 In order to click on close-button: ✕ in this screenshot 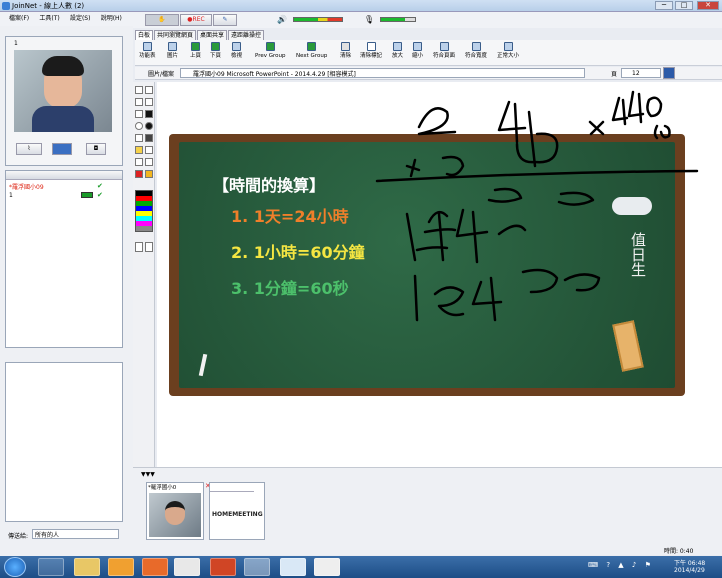, I will do `click(708, 5)`.